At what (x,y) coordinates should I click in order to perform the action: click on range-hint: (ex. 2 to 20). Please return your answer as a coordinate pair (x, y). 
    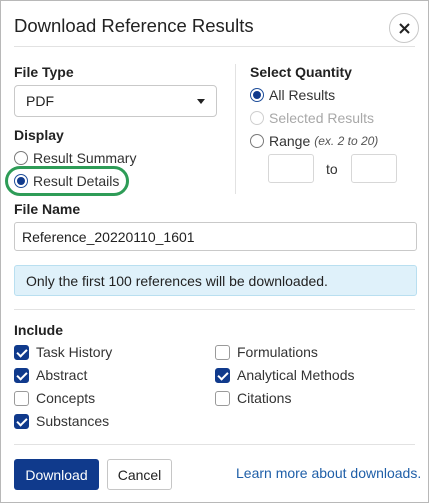
    Looking at the image, I should click on (346, 141).